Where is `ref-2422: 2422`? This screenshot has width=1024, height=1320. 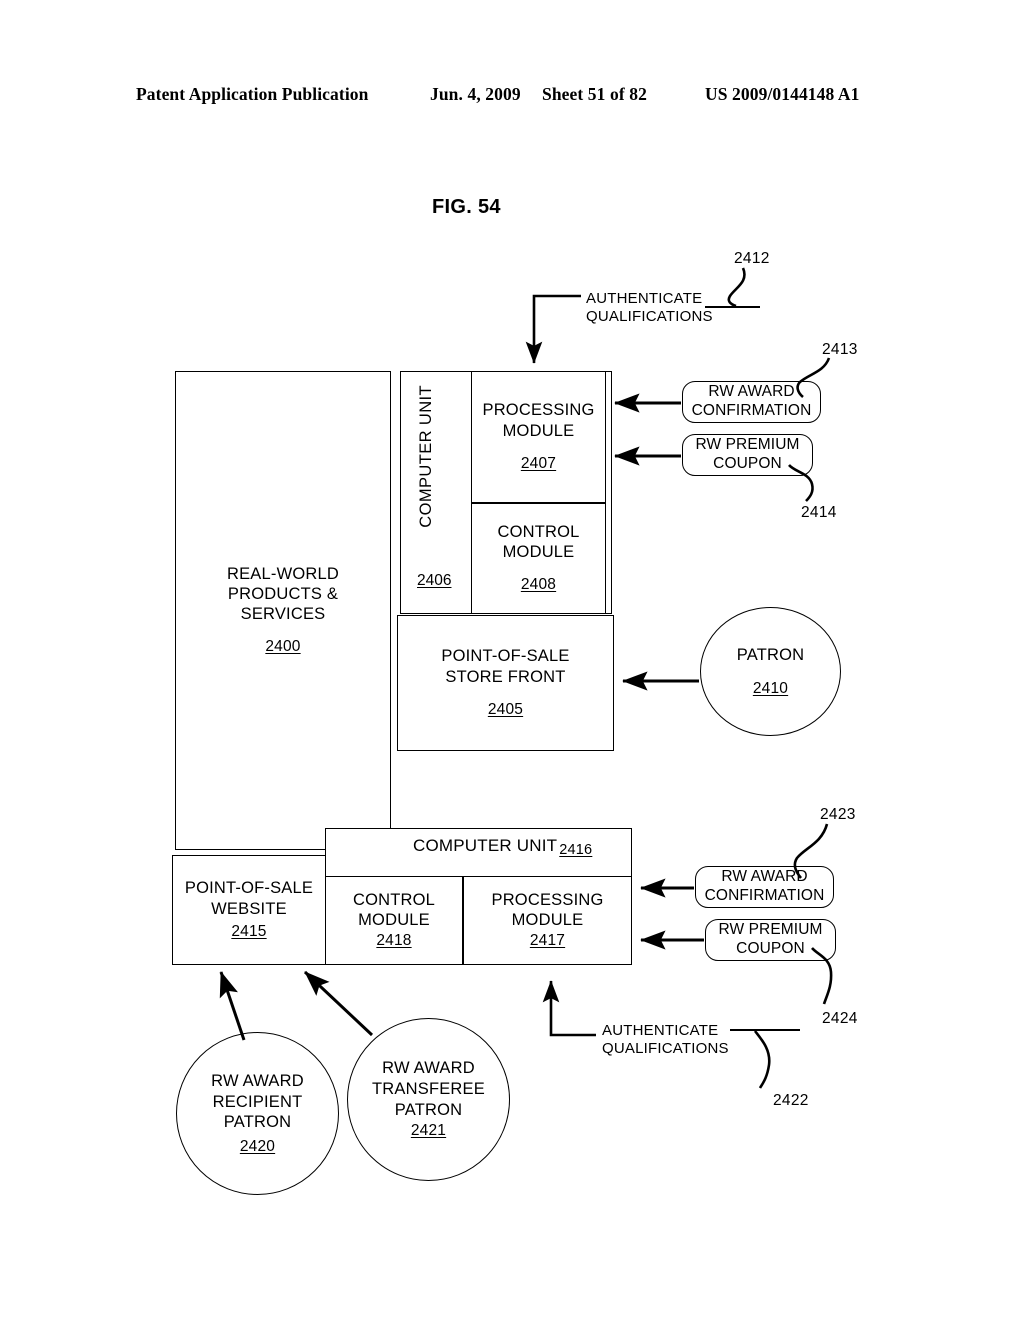
ref-2422: 2422 is located at coordinates (791, 1100).